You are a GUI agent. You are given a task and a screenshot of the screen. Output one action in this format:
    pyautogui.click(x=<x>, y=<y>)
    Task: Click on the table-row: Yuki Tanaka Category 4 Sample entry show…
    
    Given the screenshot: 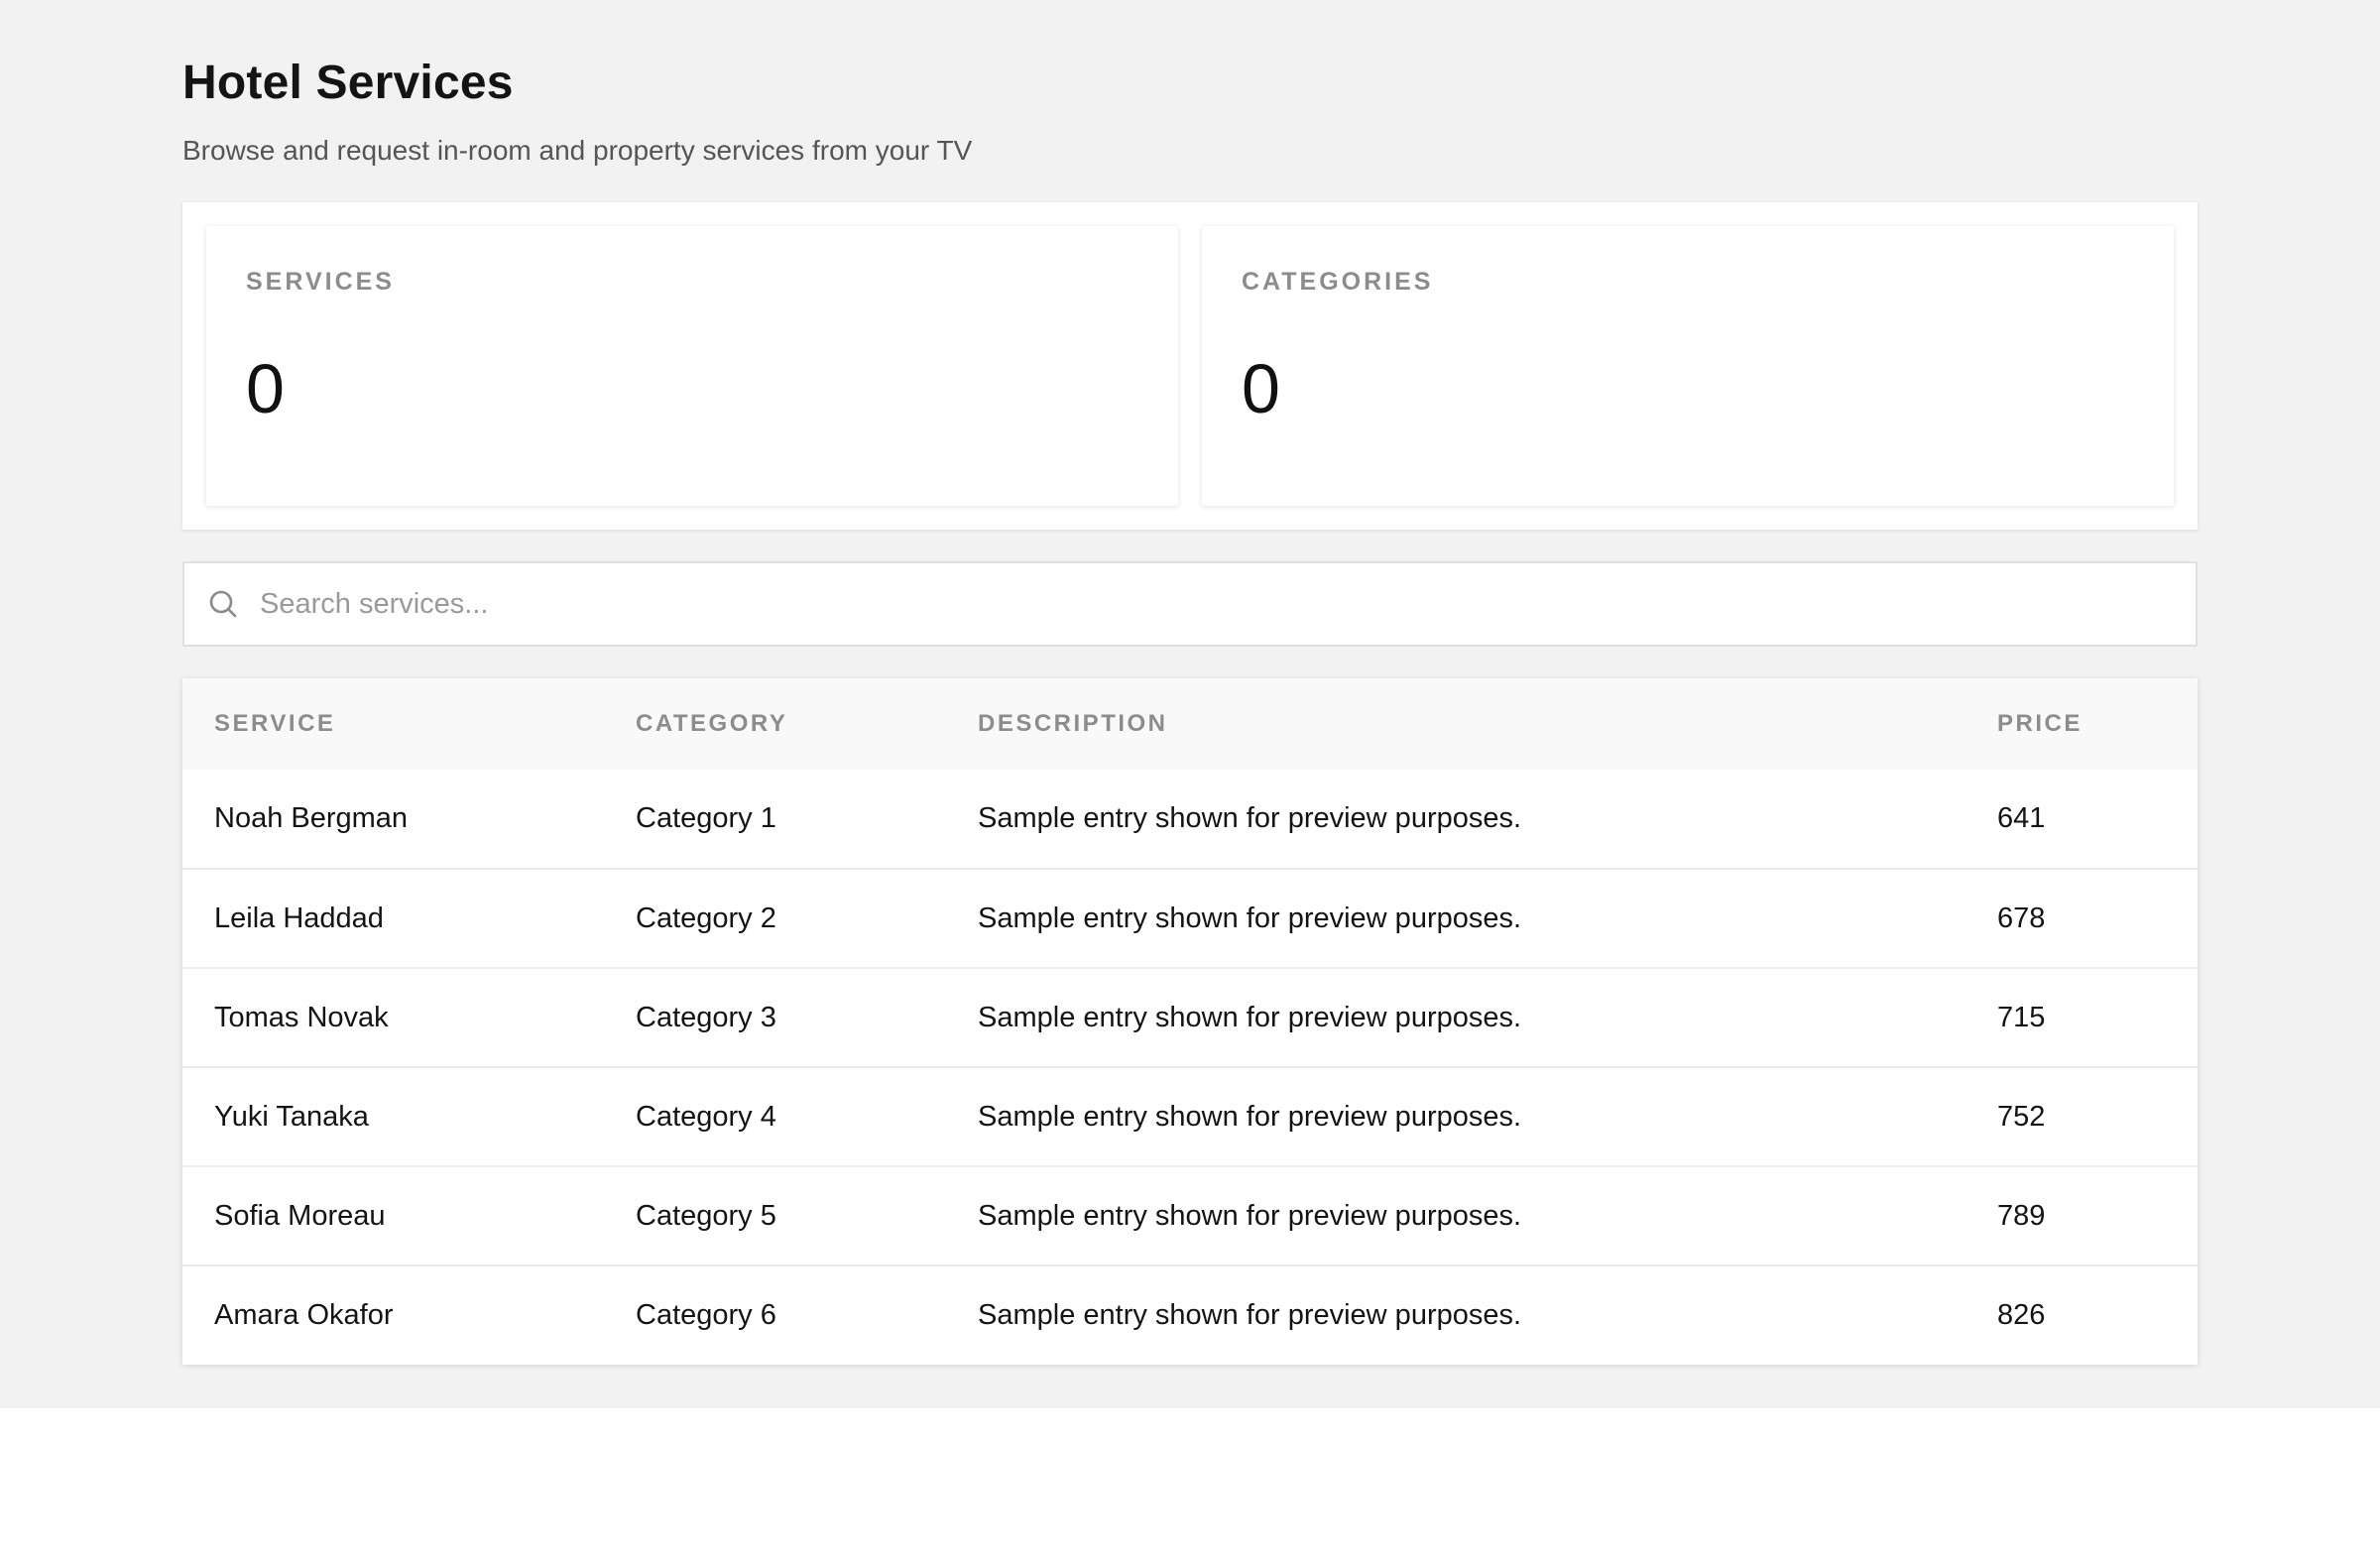 What is the action you would take?
    pyautogui.click(x=1190, y=1116)
    